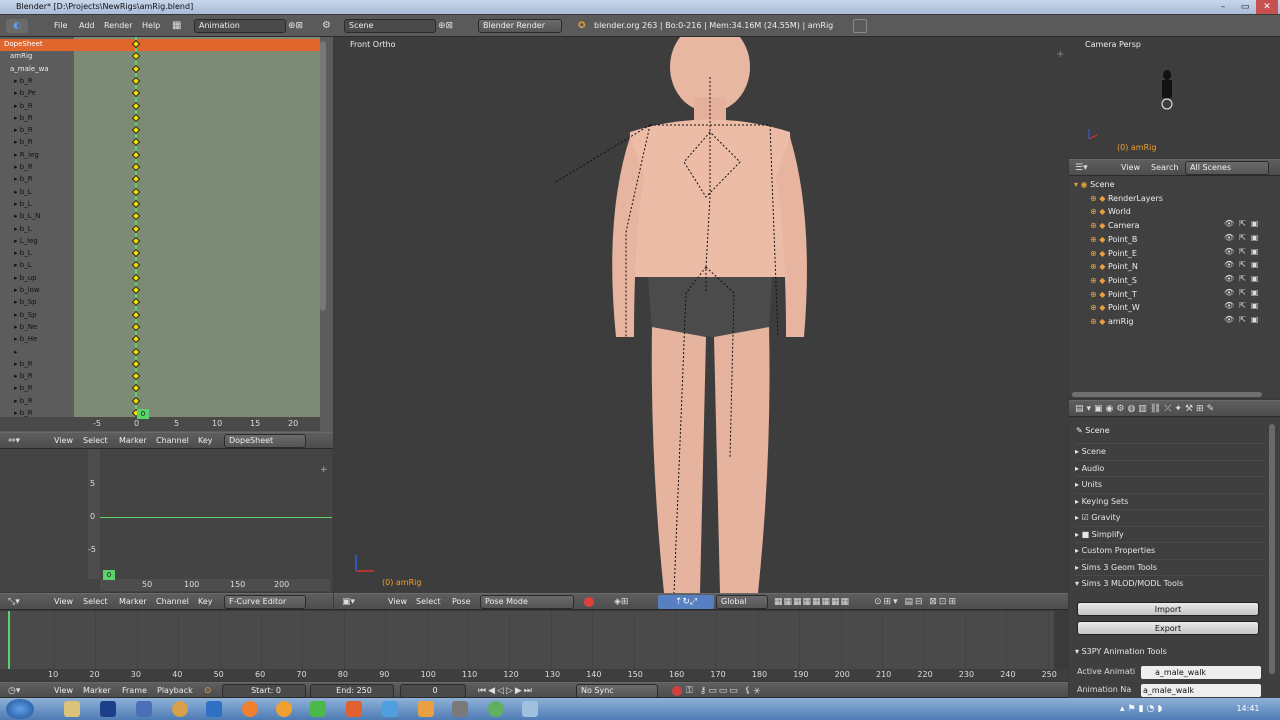  I want to click on animation-name-field: a_male_walk, so click(1201, 690).